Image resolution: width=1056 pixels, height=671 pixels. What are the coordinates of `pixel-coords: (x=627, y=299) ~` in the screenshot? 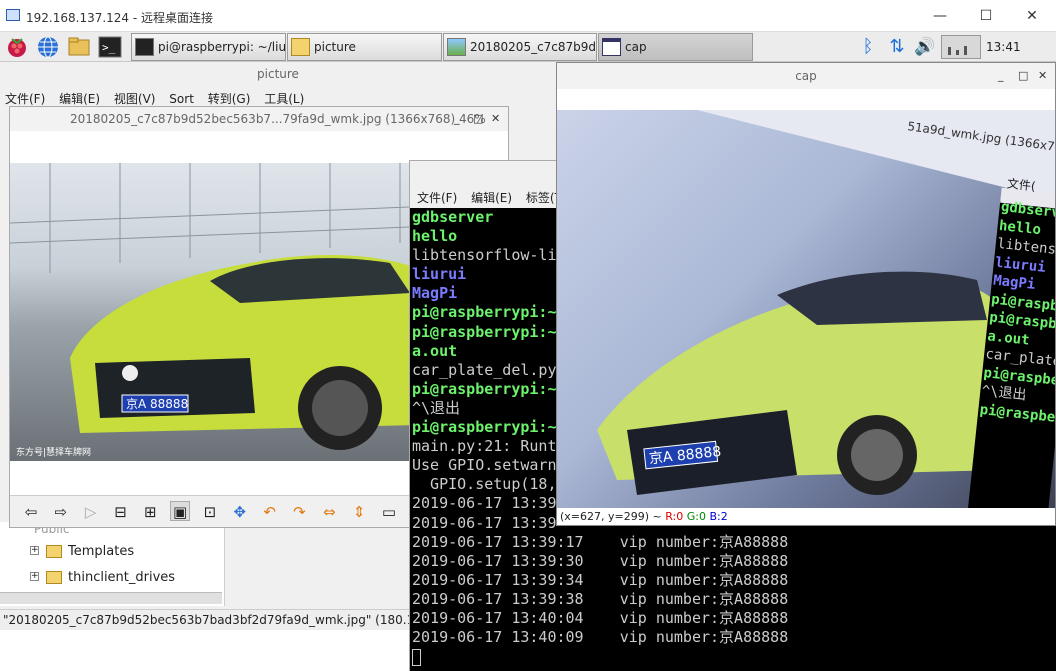 It's located at (613, 516).